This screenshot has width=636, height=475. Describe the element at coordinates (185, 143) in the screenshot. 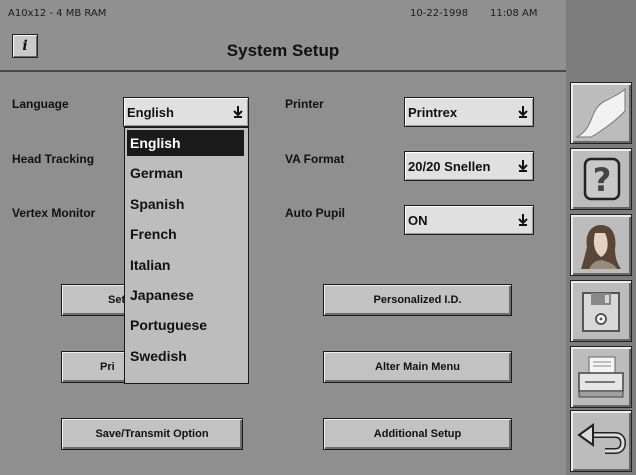

I see `language-option: English` at that location.